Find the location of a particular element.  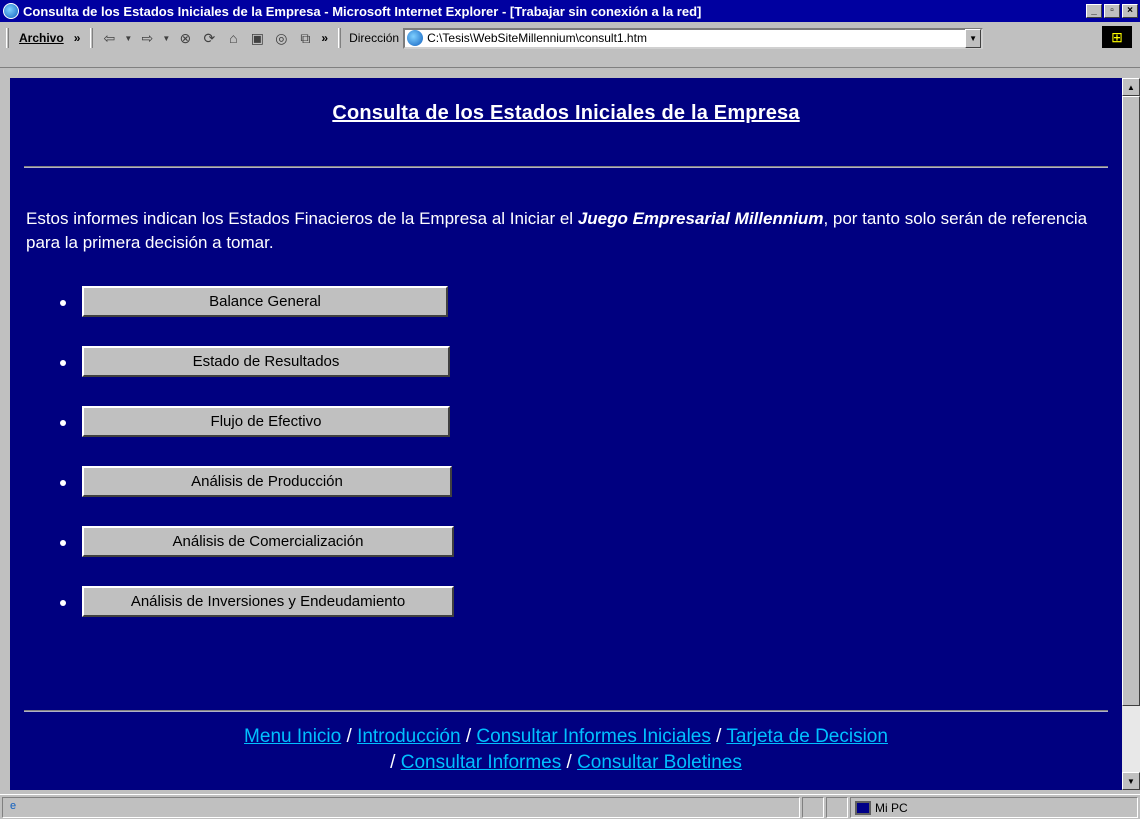

footer-link: Consultar Boletines is located at coordinates (659, 762).